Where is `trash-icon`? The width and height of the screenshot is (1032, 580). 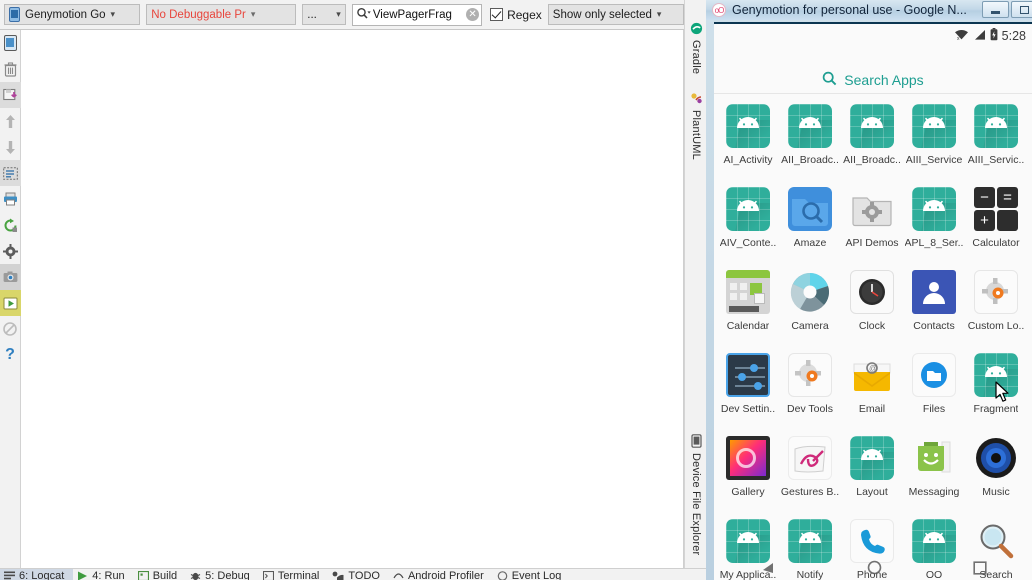
trash-icon is located at coordinates (10, 69).